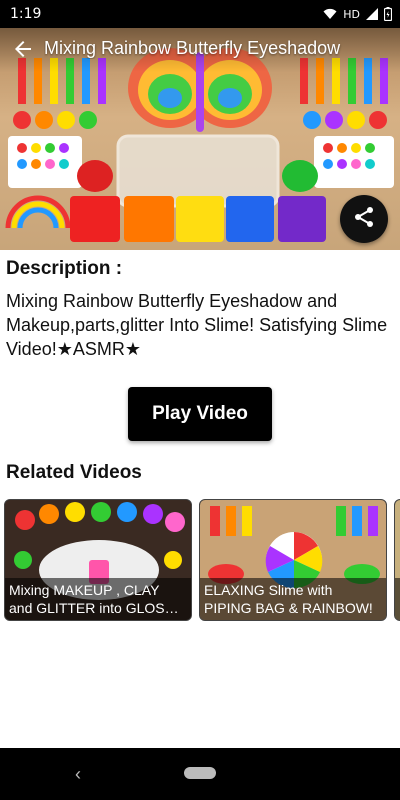 This screenshot has width=400, height=800. Describe the element at coordinates (268, 590) in the screenshot. I see `caption-line: ELAXING Slime with` at that location.